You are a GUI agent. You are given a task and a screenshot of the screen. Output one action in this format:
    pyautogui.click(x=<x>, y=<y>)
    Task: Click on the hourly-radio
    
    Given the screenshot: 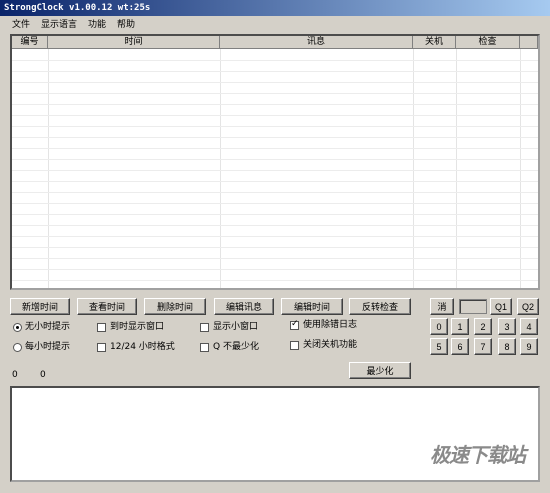 What is the action you would take?
    pyautogui.click(x=17, y=347)
    